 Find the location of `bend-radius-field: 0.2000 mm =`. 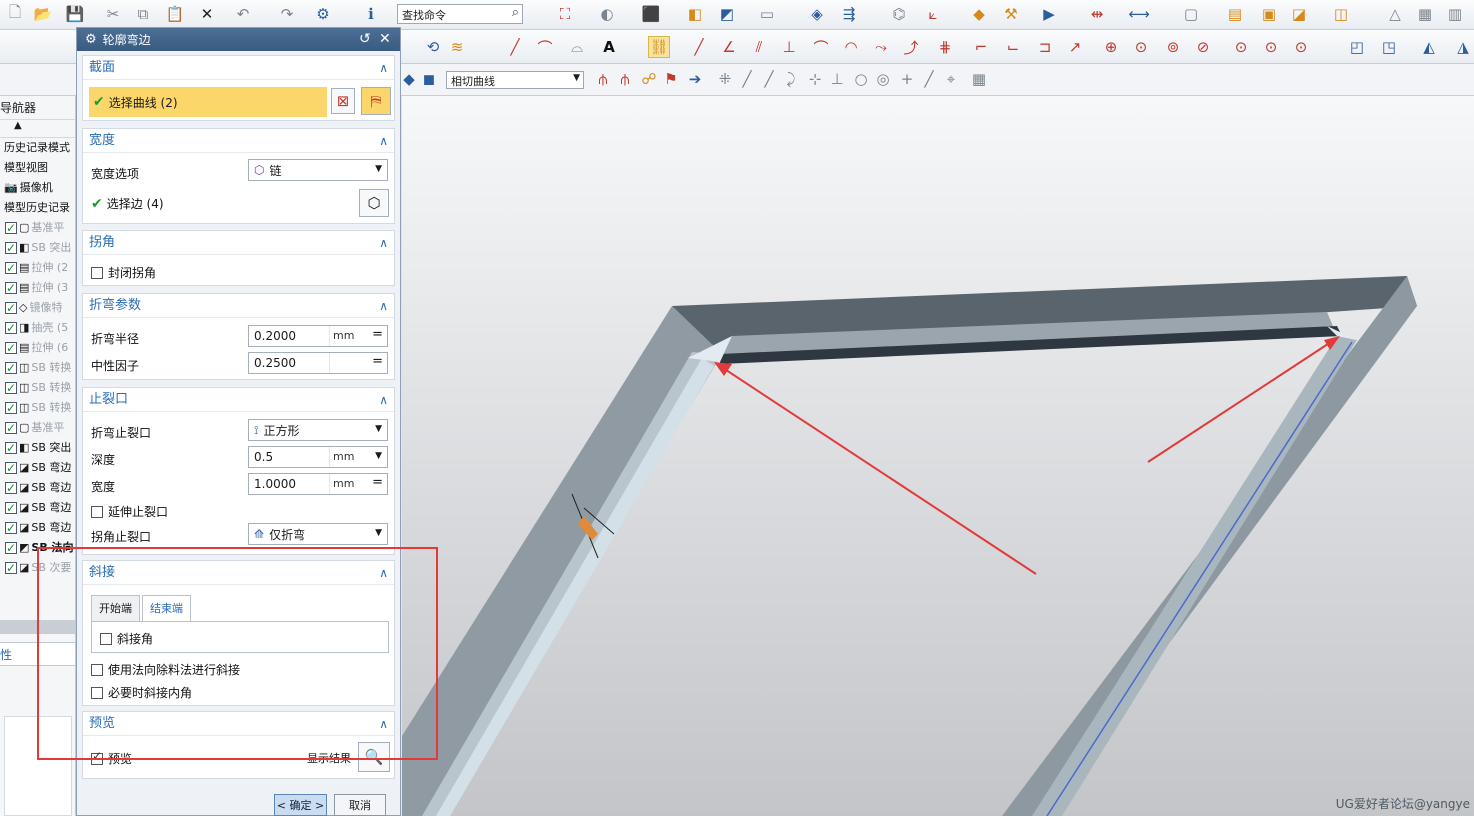

bend-radius-field: 0.2000 mm = is located at coordinates (318, 336).